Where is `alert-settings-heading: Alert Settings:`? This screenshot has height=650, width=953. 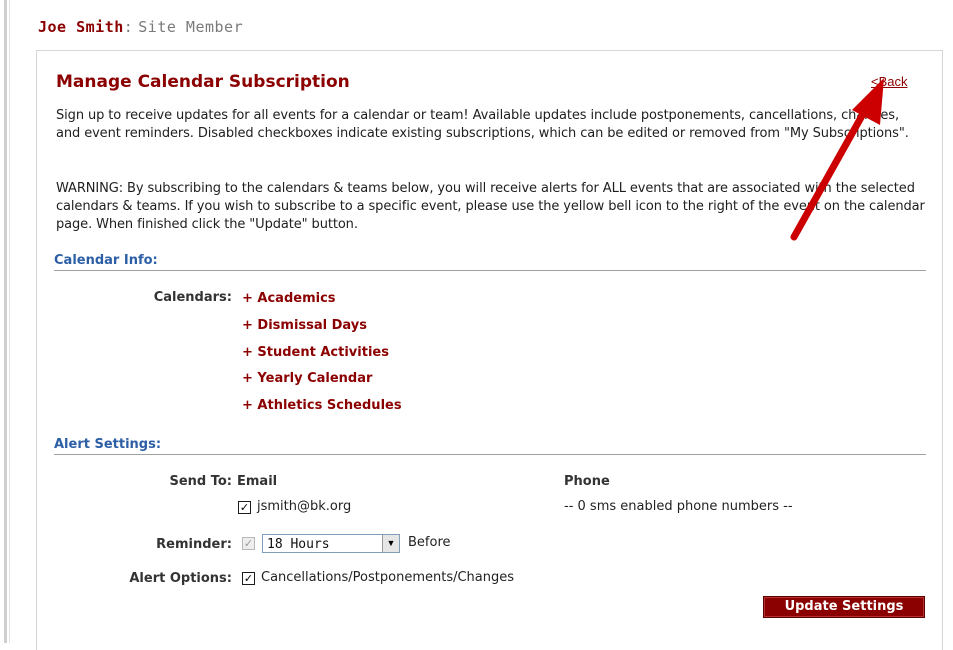
alert-settings-heading: Alert Settings: is located at coordinates (490, 446).